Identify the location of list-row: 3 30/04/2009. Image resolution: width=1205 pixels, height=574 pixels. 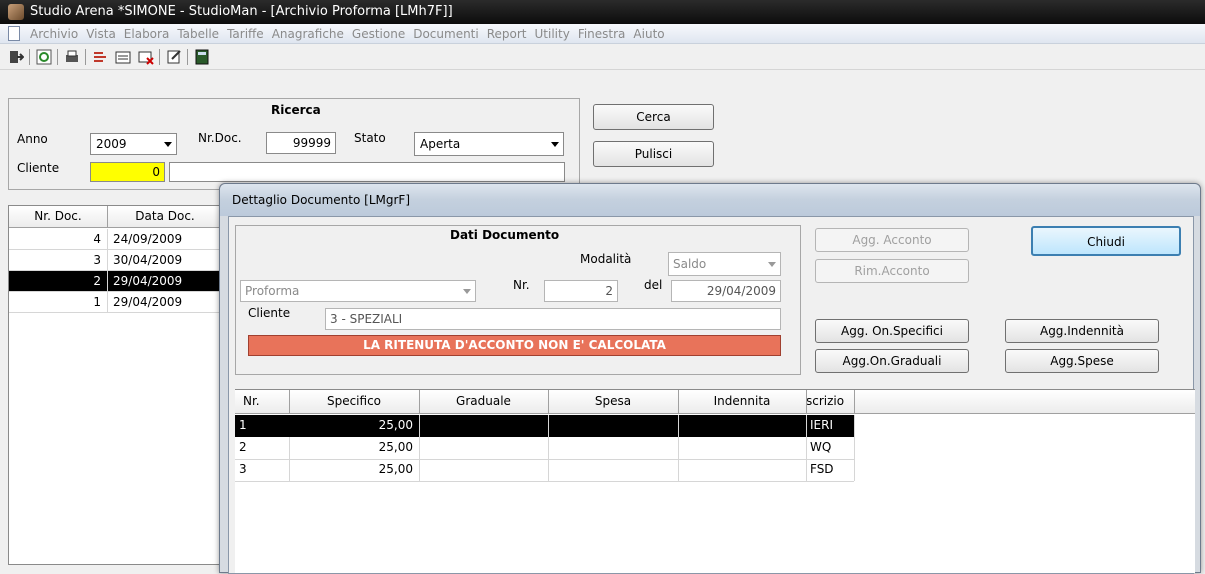
(115, 260).